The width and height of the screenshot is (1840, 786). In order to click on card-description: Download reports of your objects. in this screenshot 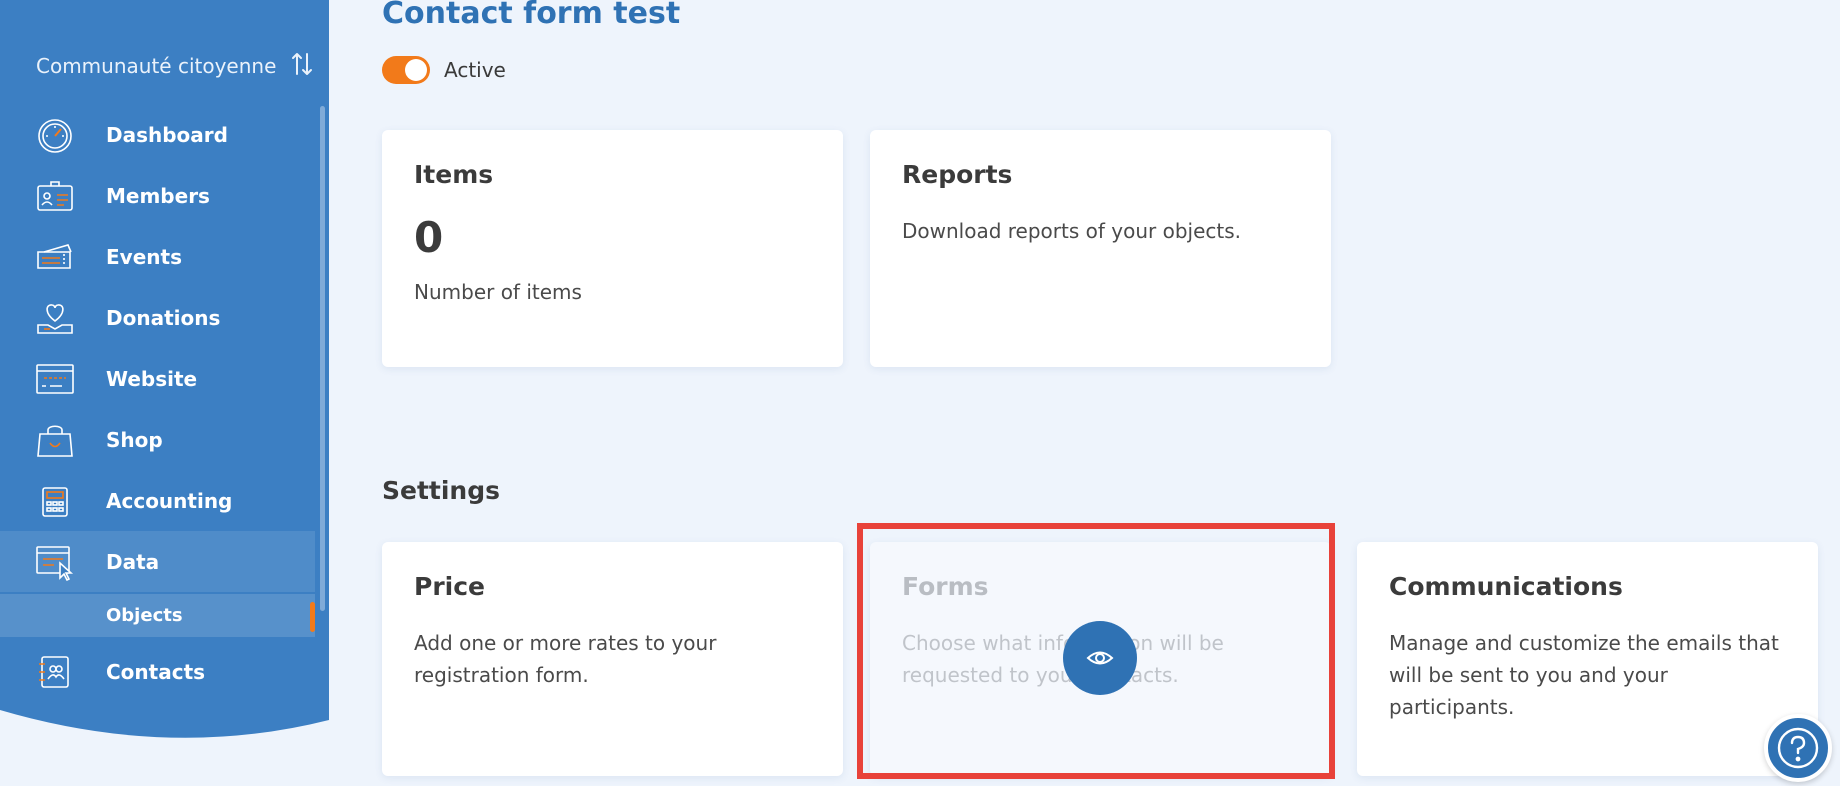, I will do `click(1072, 231)`.